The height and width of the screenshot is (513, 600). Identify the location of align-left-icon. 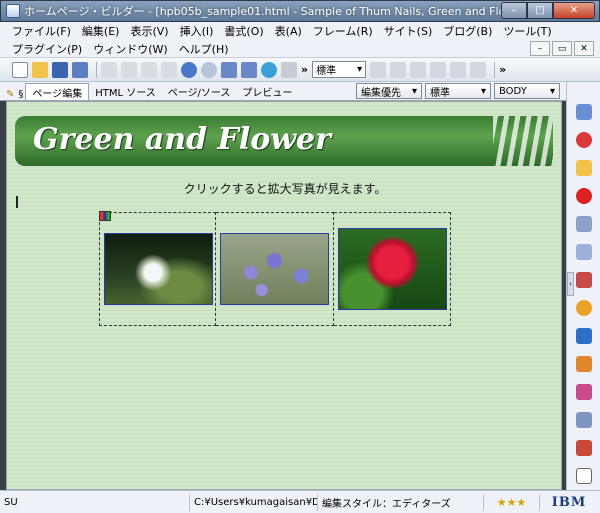
(378, 69).